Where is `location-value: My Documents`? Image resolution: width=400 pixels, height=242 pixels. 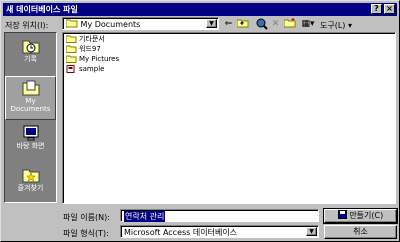 location-value: My Documents is located at coordinates (103, 24).